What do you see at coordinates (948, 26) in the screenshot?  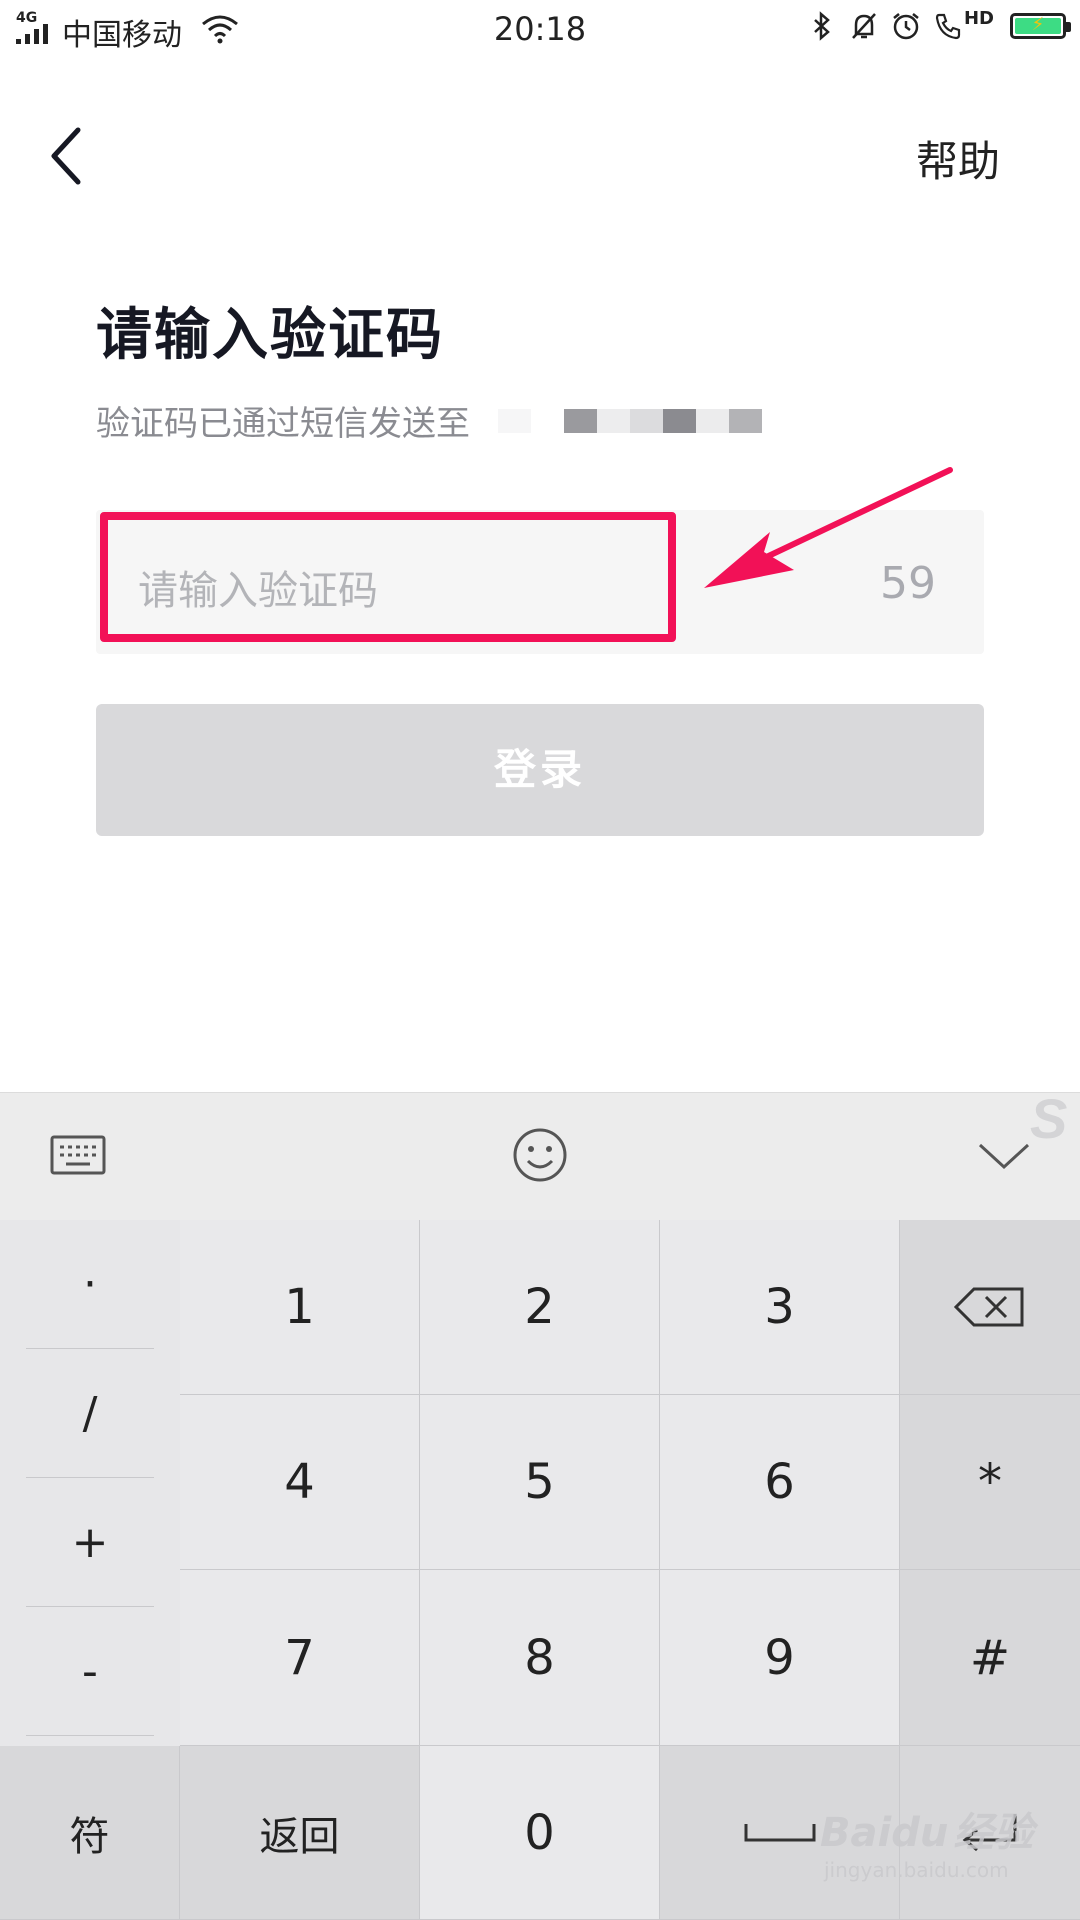 I see `call-icon` at bounding box center [948, 26].